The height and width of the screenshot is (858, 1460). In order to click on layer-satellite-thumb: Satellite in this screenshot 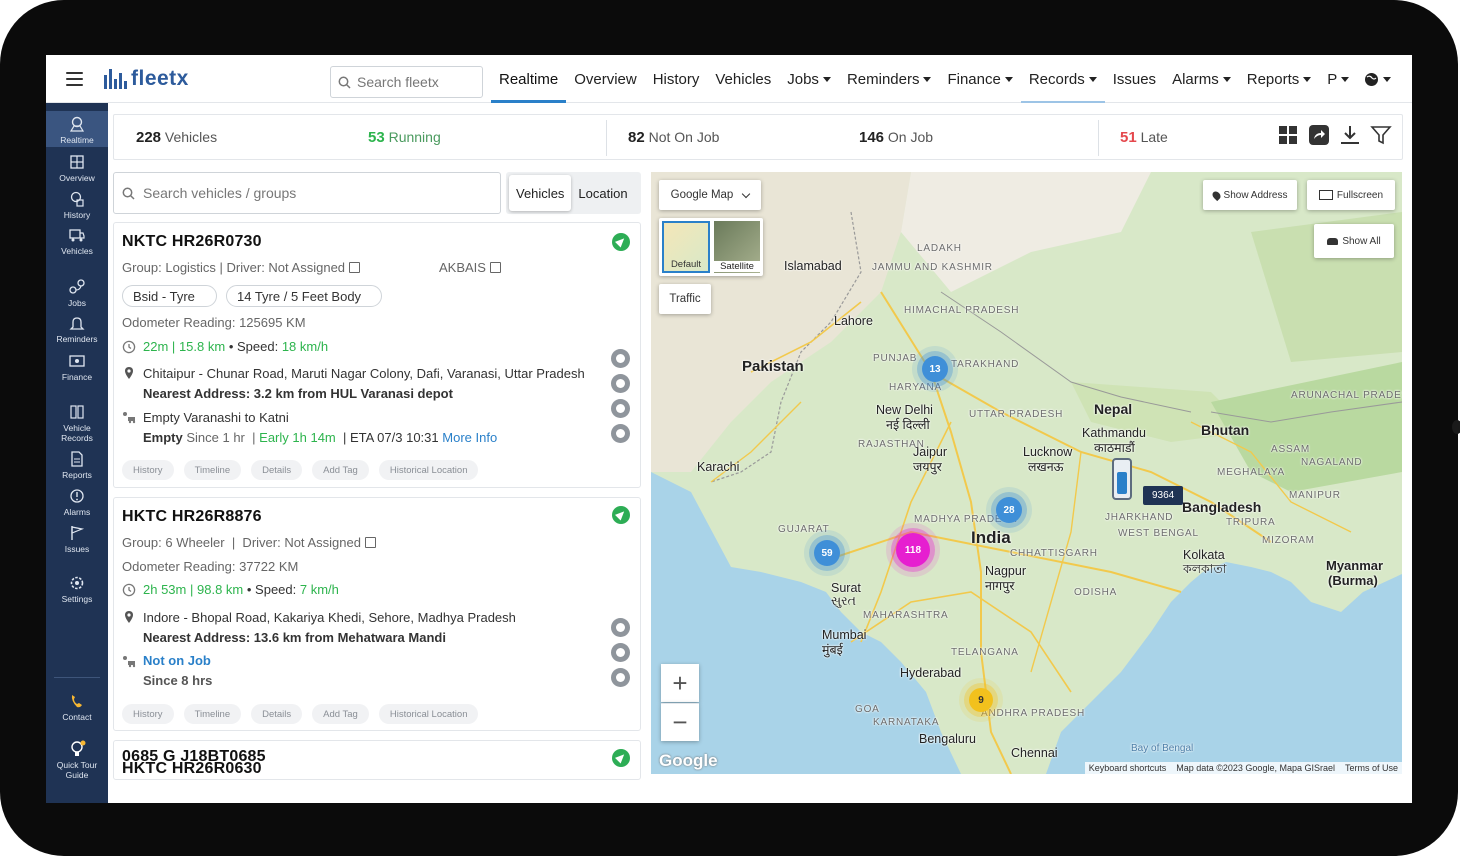, I will do `click(737, 247)`.